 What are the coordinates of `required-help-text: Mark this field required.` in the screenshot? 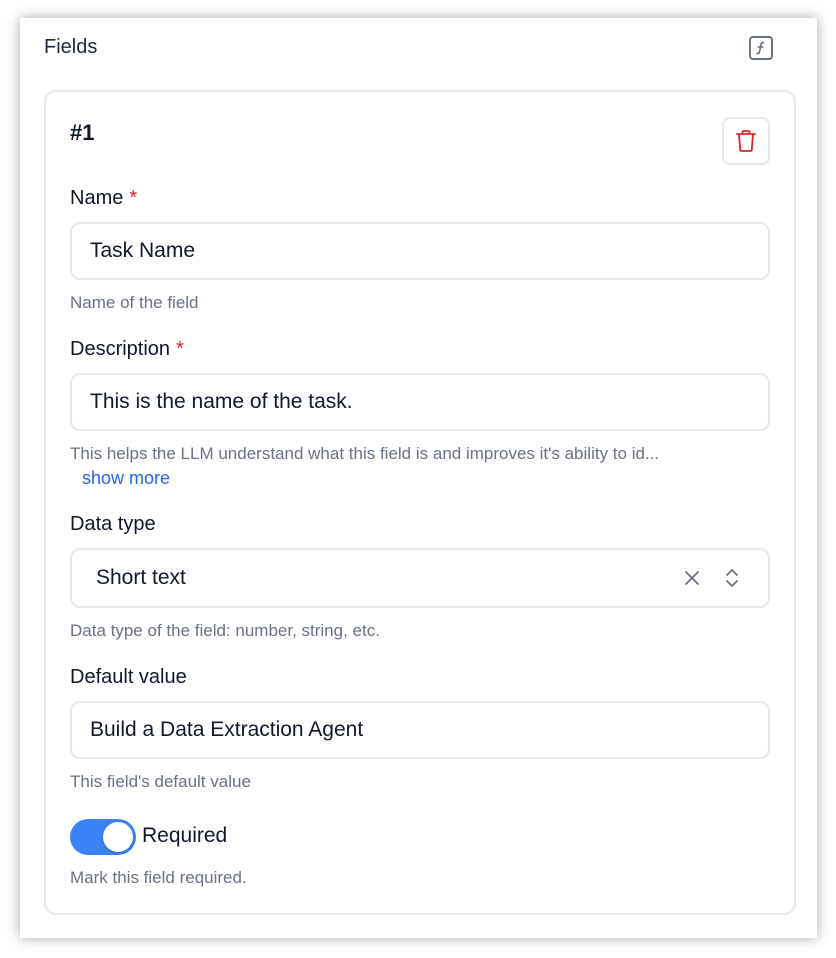 It's located at (158, 877).